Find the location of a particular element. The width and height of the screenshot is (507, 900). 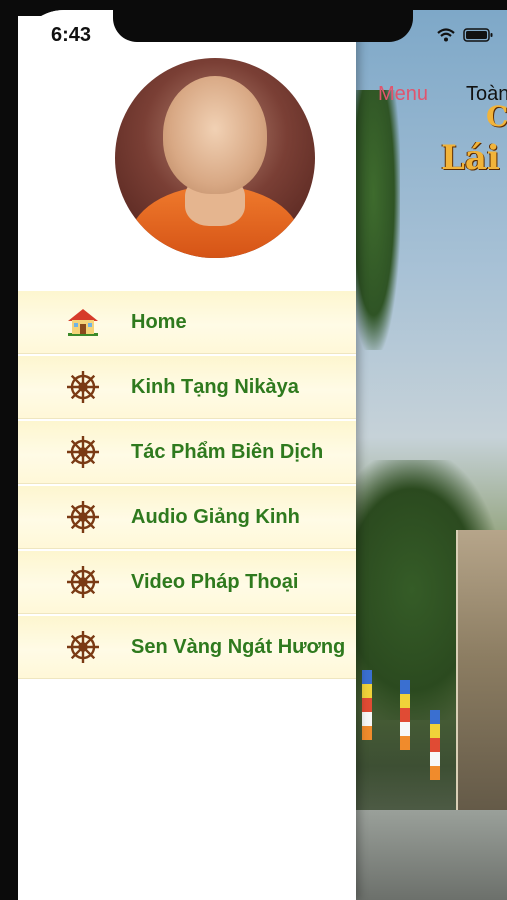

menu-item-home: Home is located at coordinates (187, 322).